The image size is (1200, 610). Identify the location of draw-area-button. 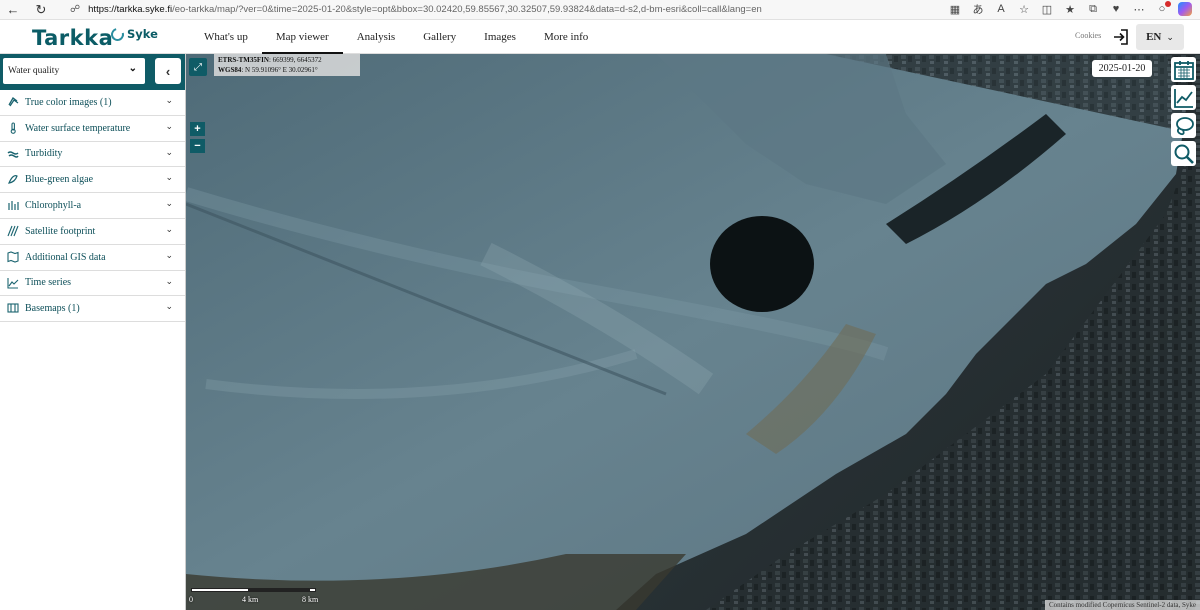
(1183, 125).